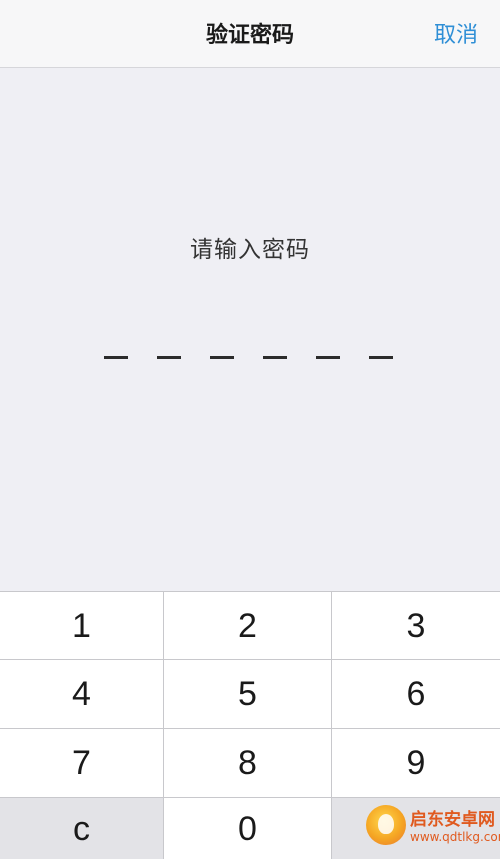 The image size is (500, 859). Describe the element at coordinates (247, 763) in the screenshot. I see `key-8: 8` at that location.